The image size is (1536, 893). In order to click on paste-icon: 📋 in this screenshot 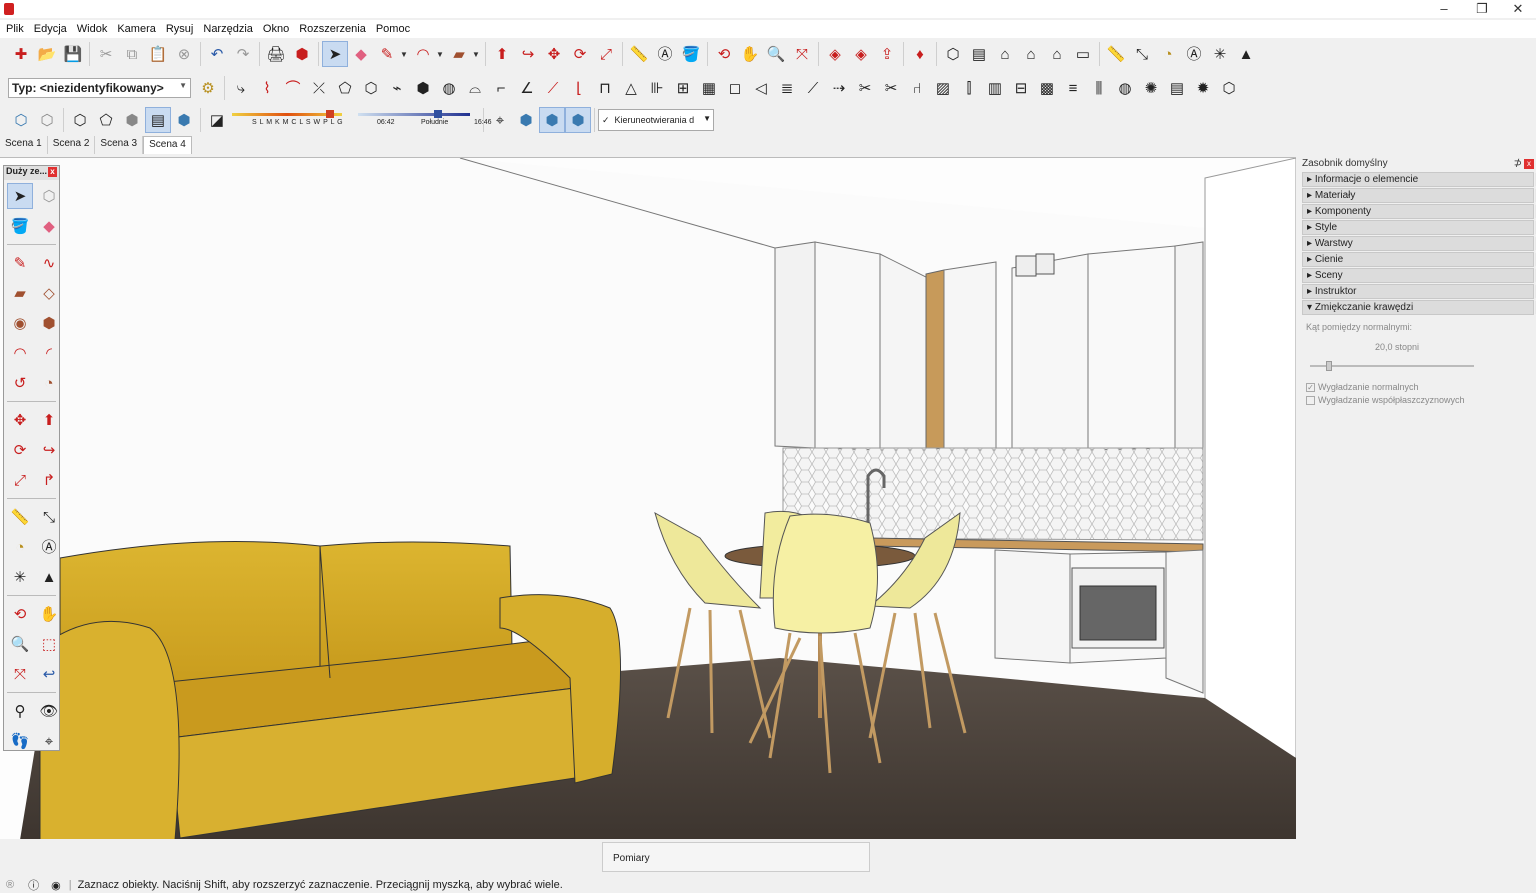, I will do `click(158, 54)`.